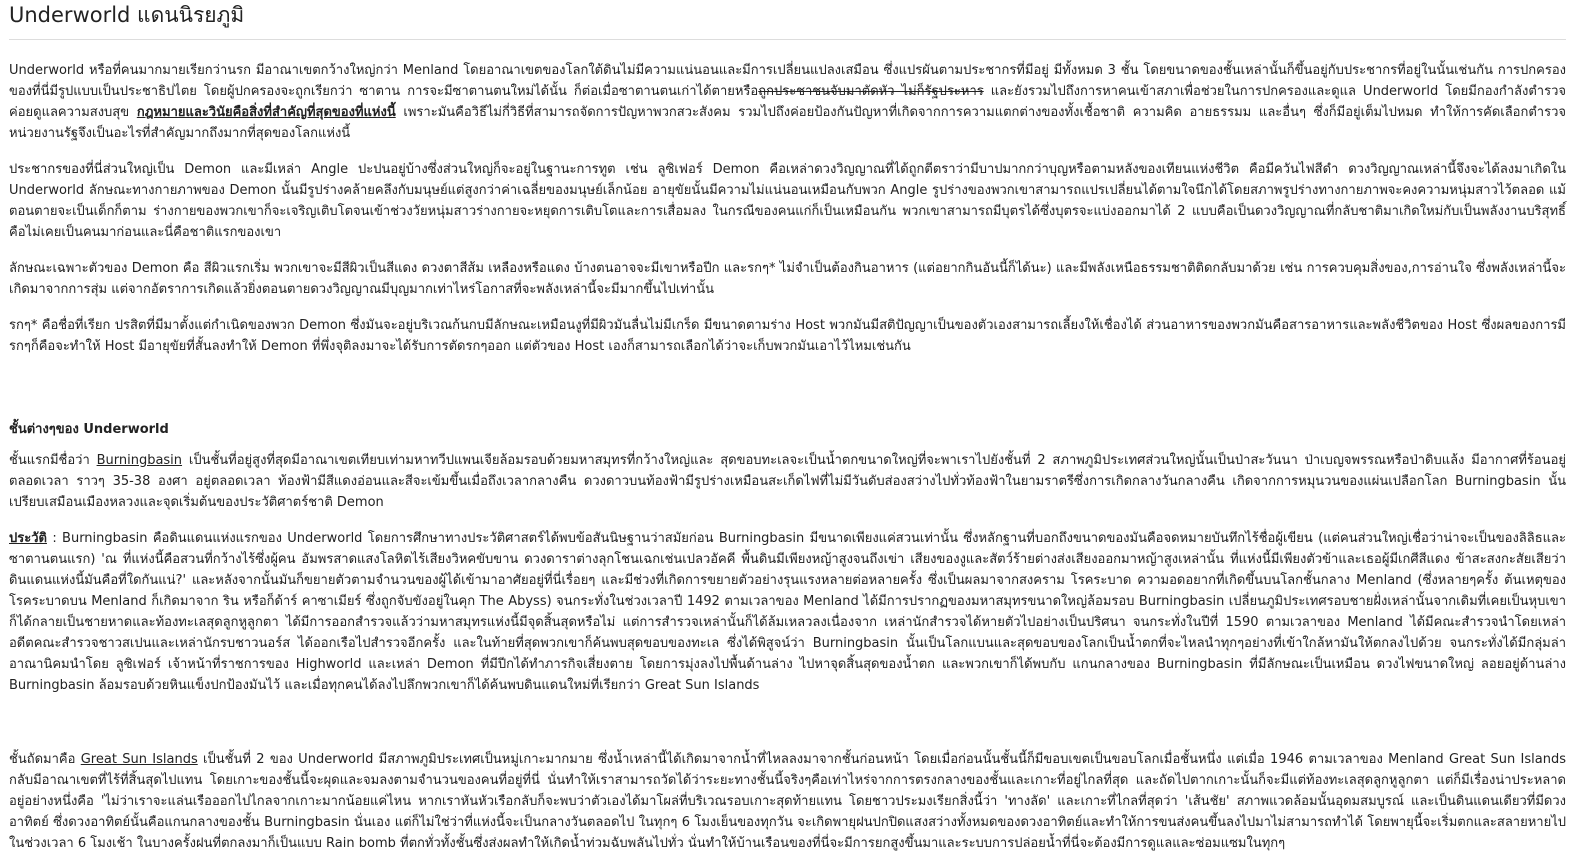 The image size is (1575, 868). Describe the element at coordinates (45, 759) in the screenshot. I see `layer-text: ชั้นถัดมาคือ` at that location.